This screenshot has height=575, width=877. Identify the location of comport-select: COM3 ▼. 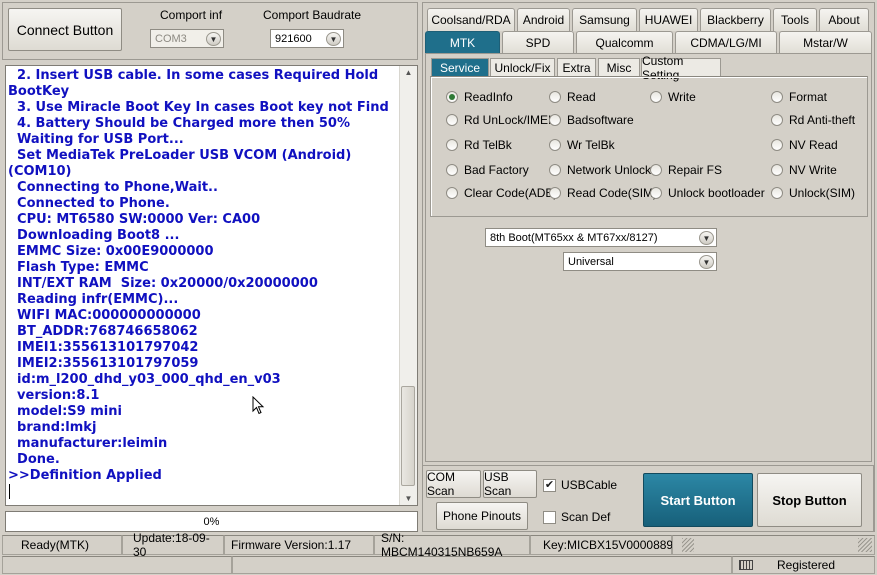
(187, 38).